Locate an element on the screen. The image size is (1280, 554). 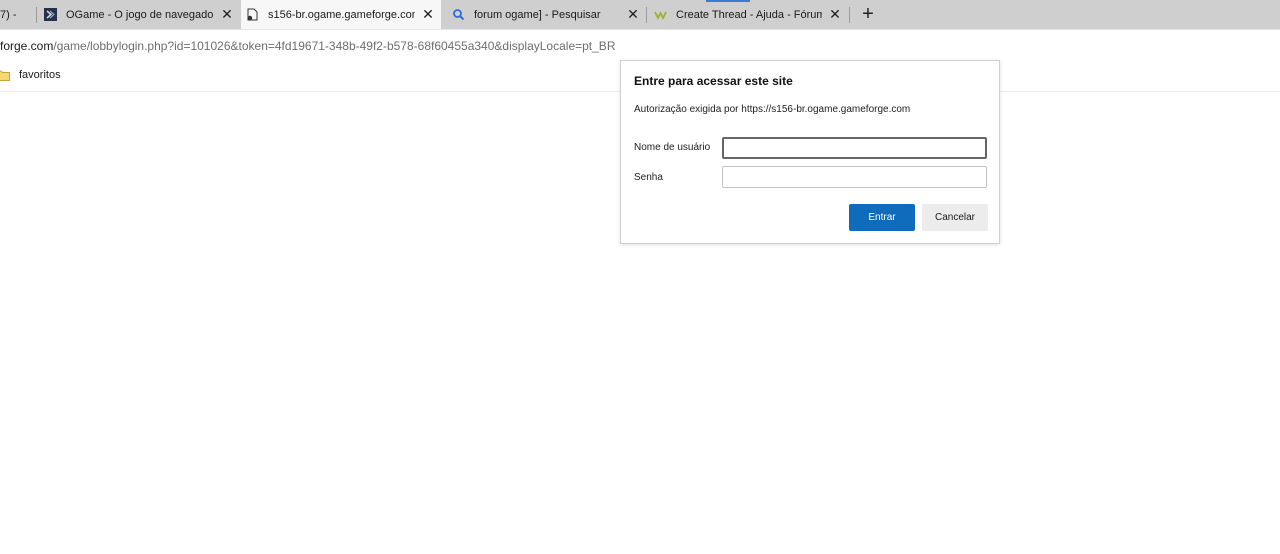
cancel-button: Cancelar is located at coordinates (955, 217).